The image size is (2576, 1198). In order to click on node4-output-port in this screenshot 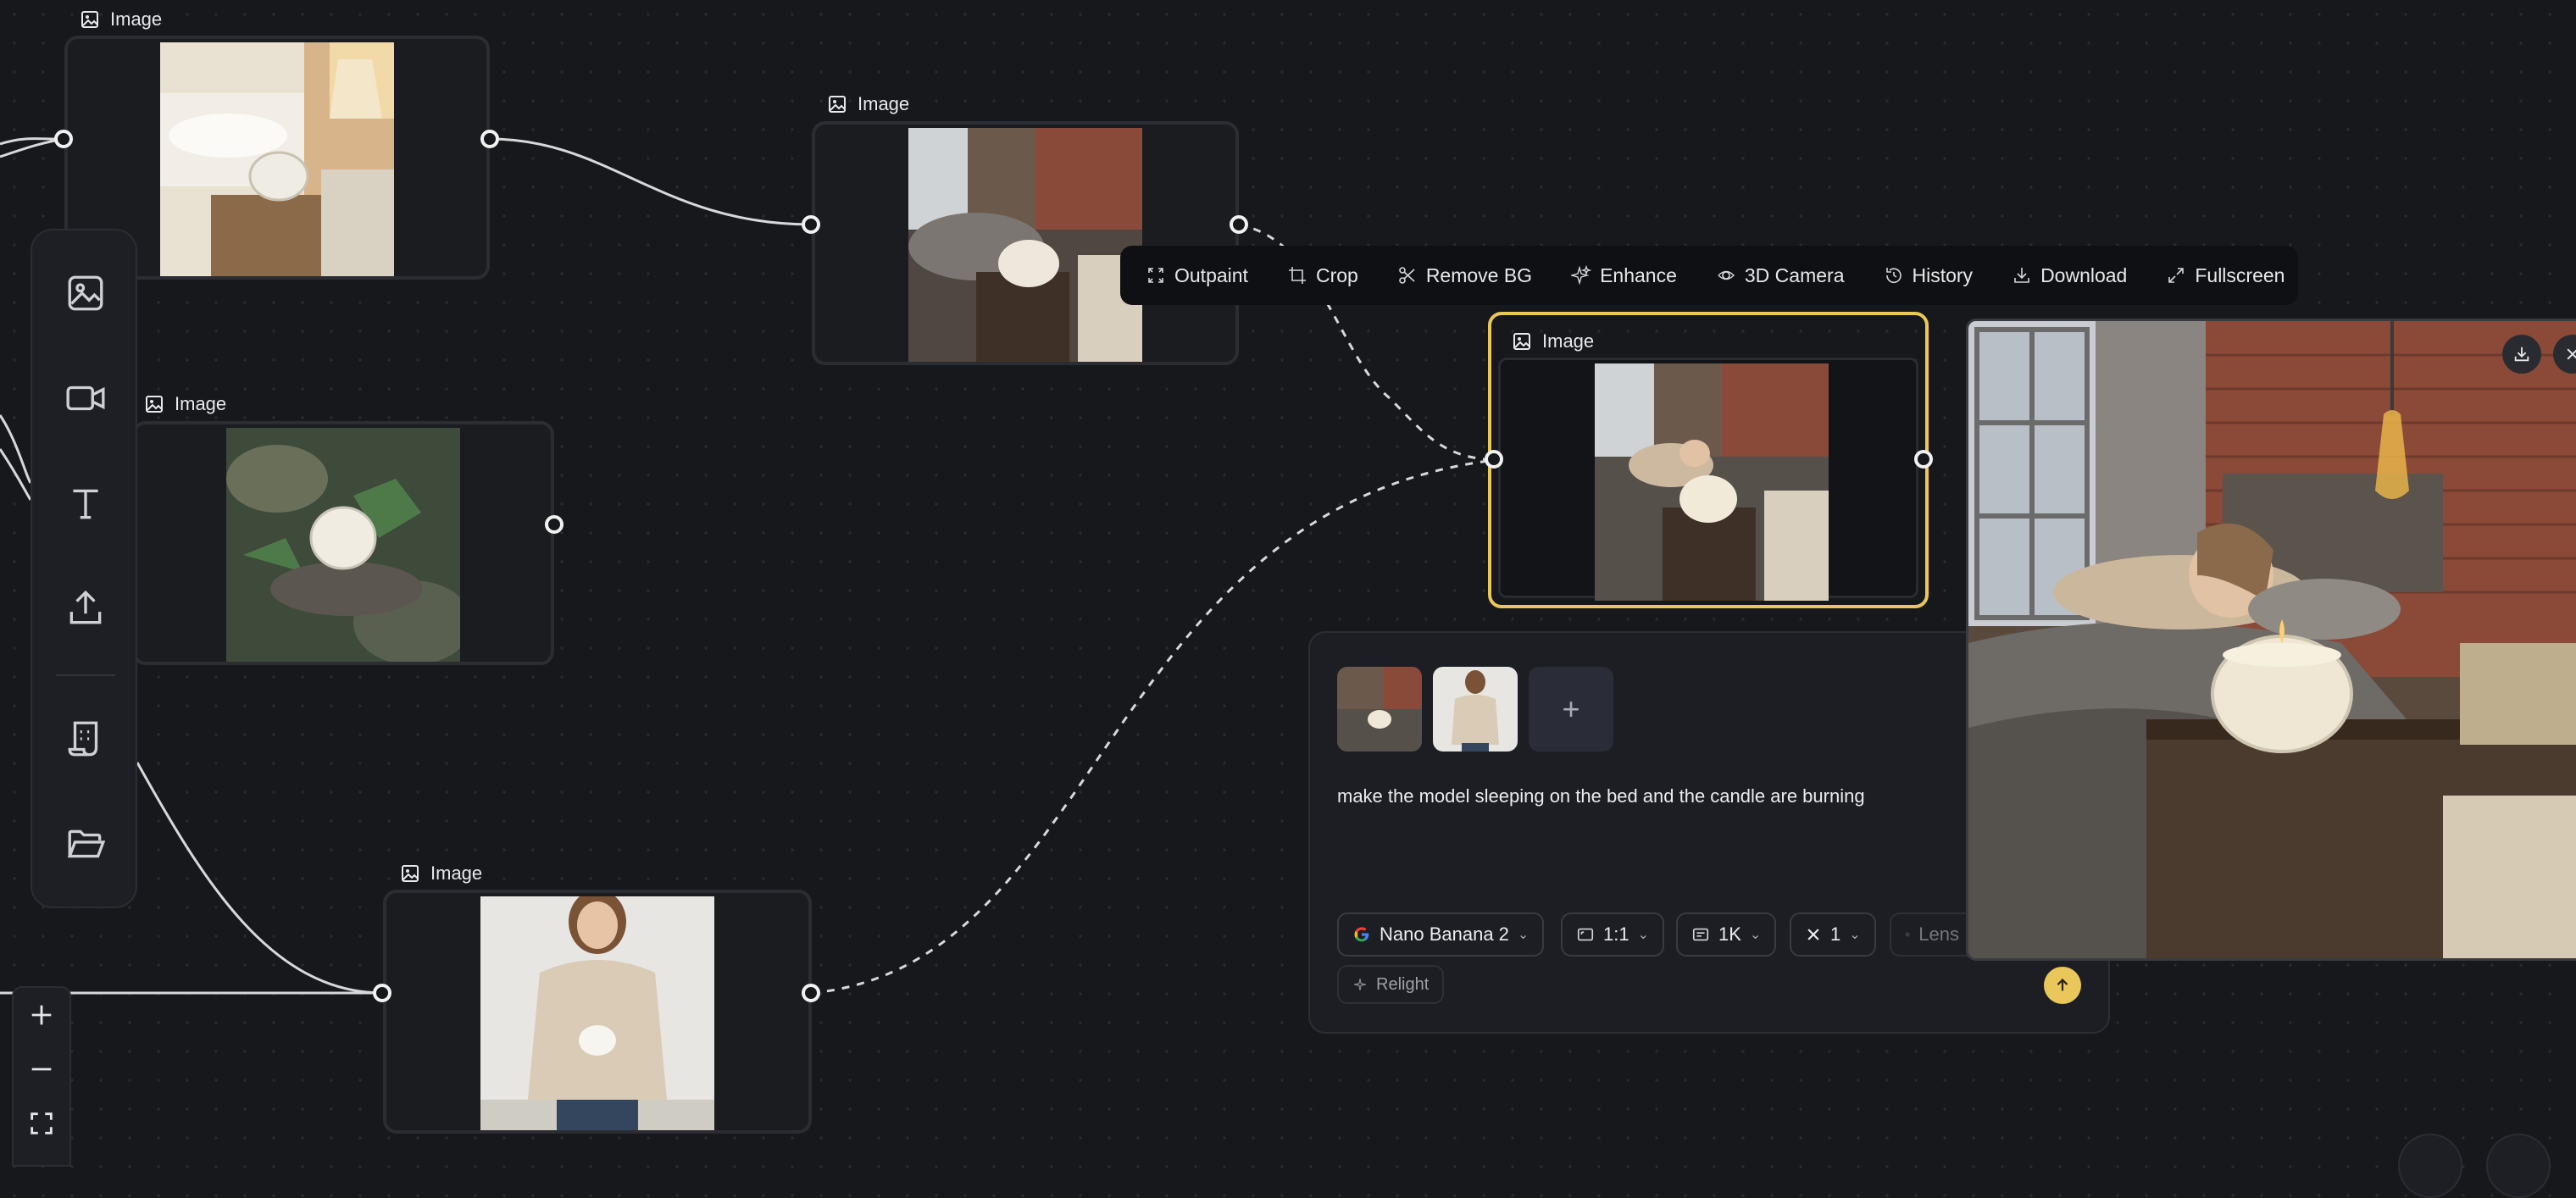, I will do `click(811, 993)`.